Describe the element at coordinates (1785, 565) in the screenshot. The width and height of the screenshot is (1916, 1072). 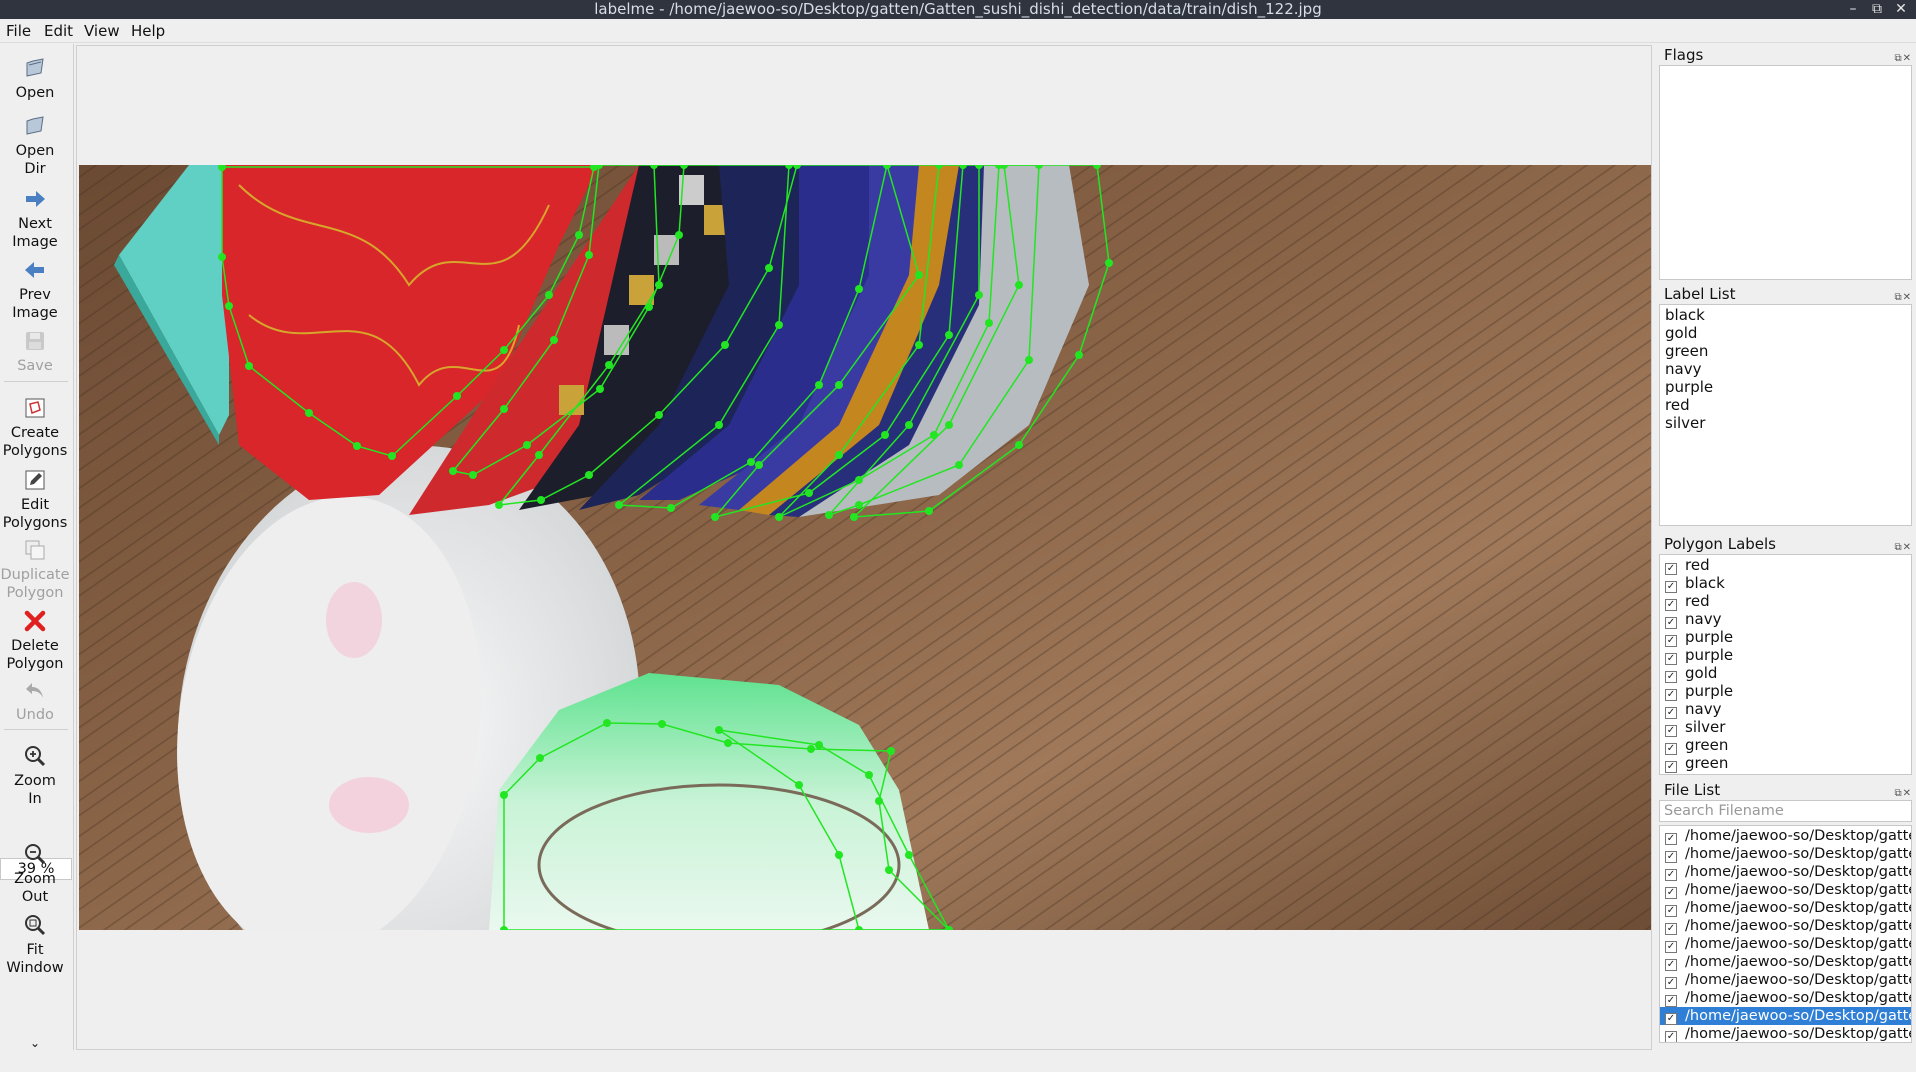
I see `polygon-label-item: ✓ red` at that location.